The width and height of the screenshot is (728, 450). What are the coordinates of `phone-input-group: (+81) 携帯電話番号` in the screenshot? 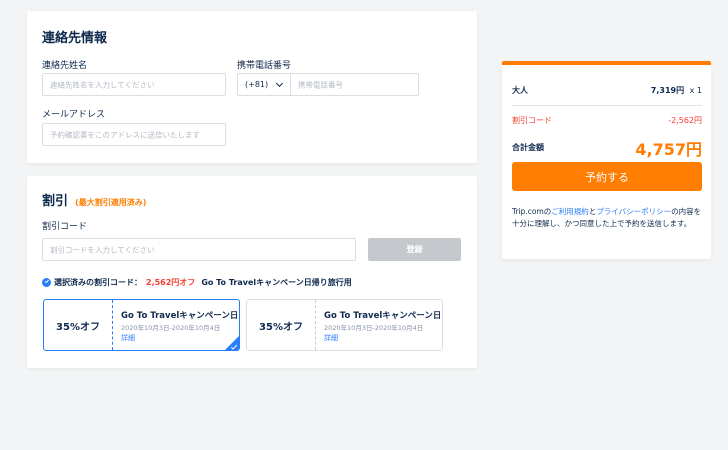 It's located at (328, 84).